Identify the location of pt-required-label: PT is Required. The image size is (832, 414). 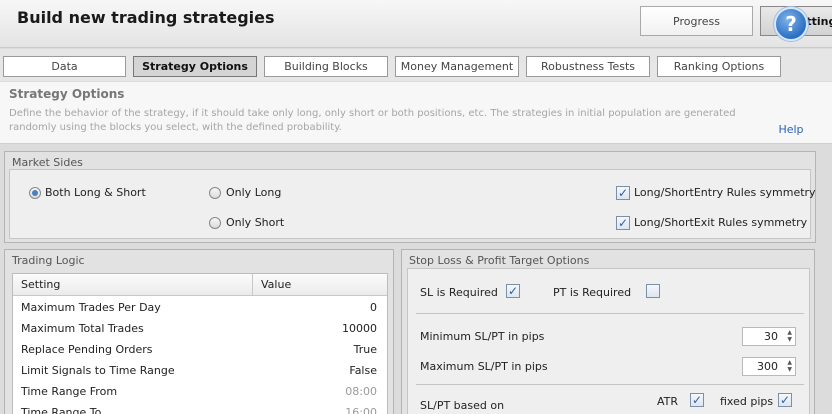
(592, 292).